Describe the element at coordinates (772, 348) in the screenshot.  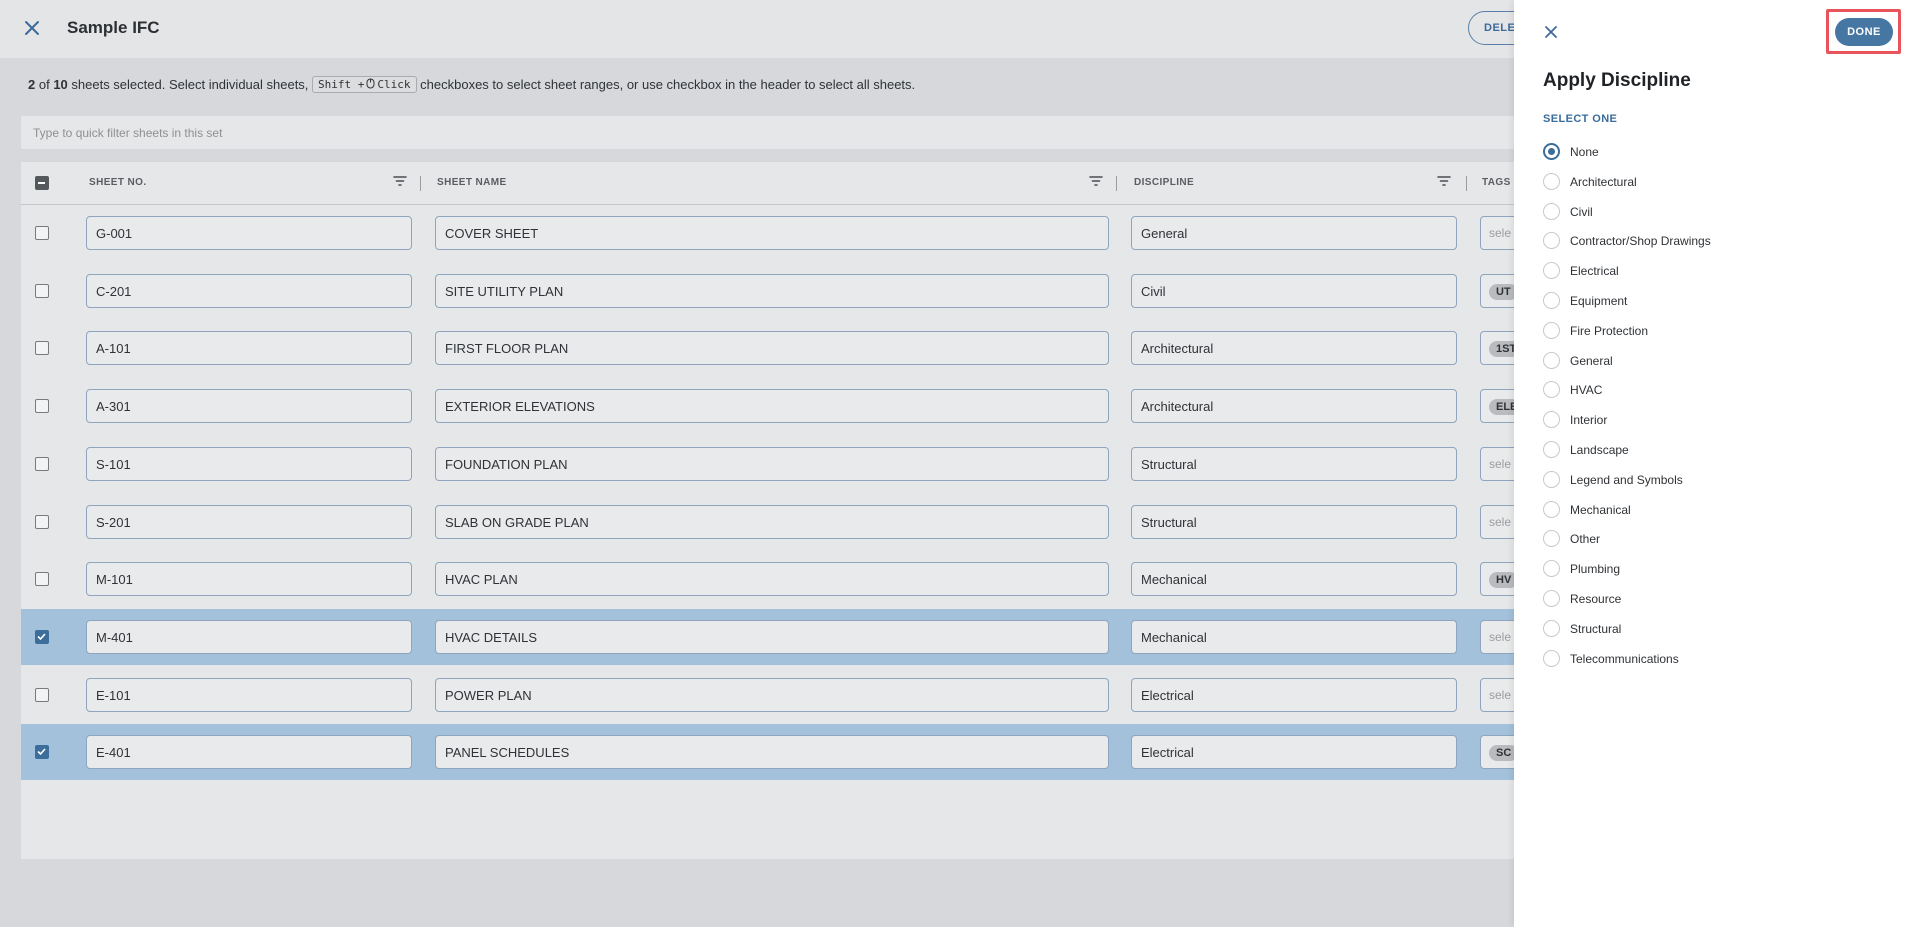
I see `sheet-name-field: FIRST FLOOR PLAN` at that location.